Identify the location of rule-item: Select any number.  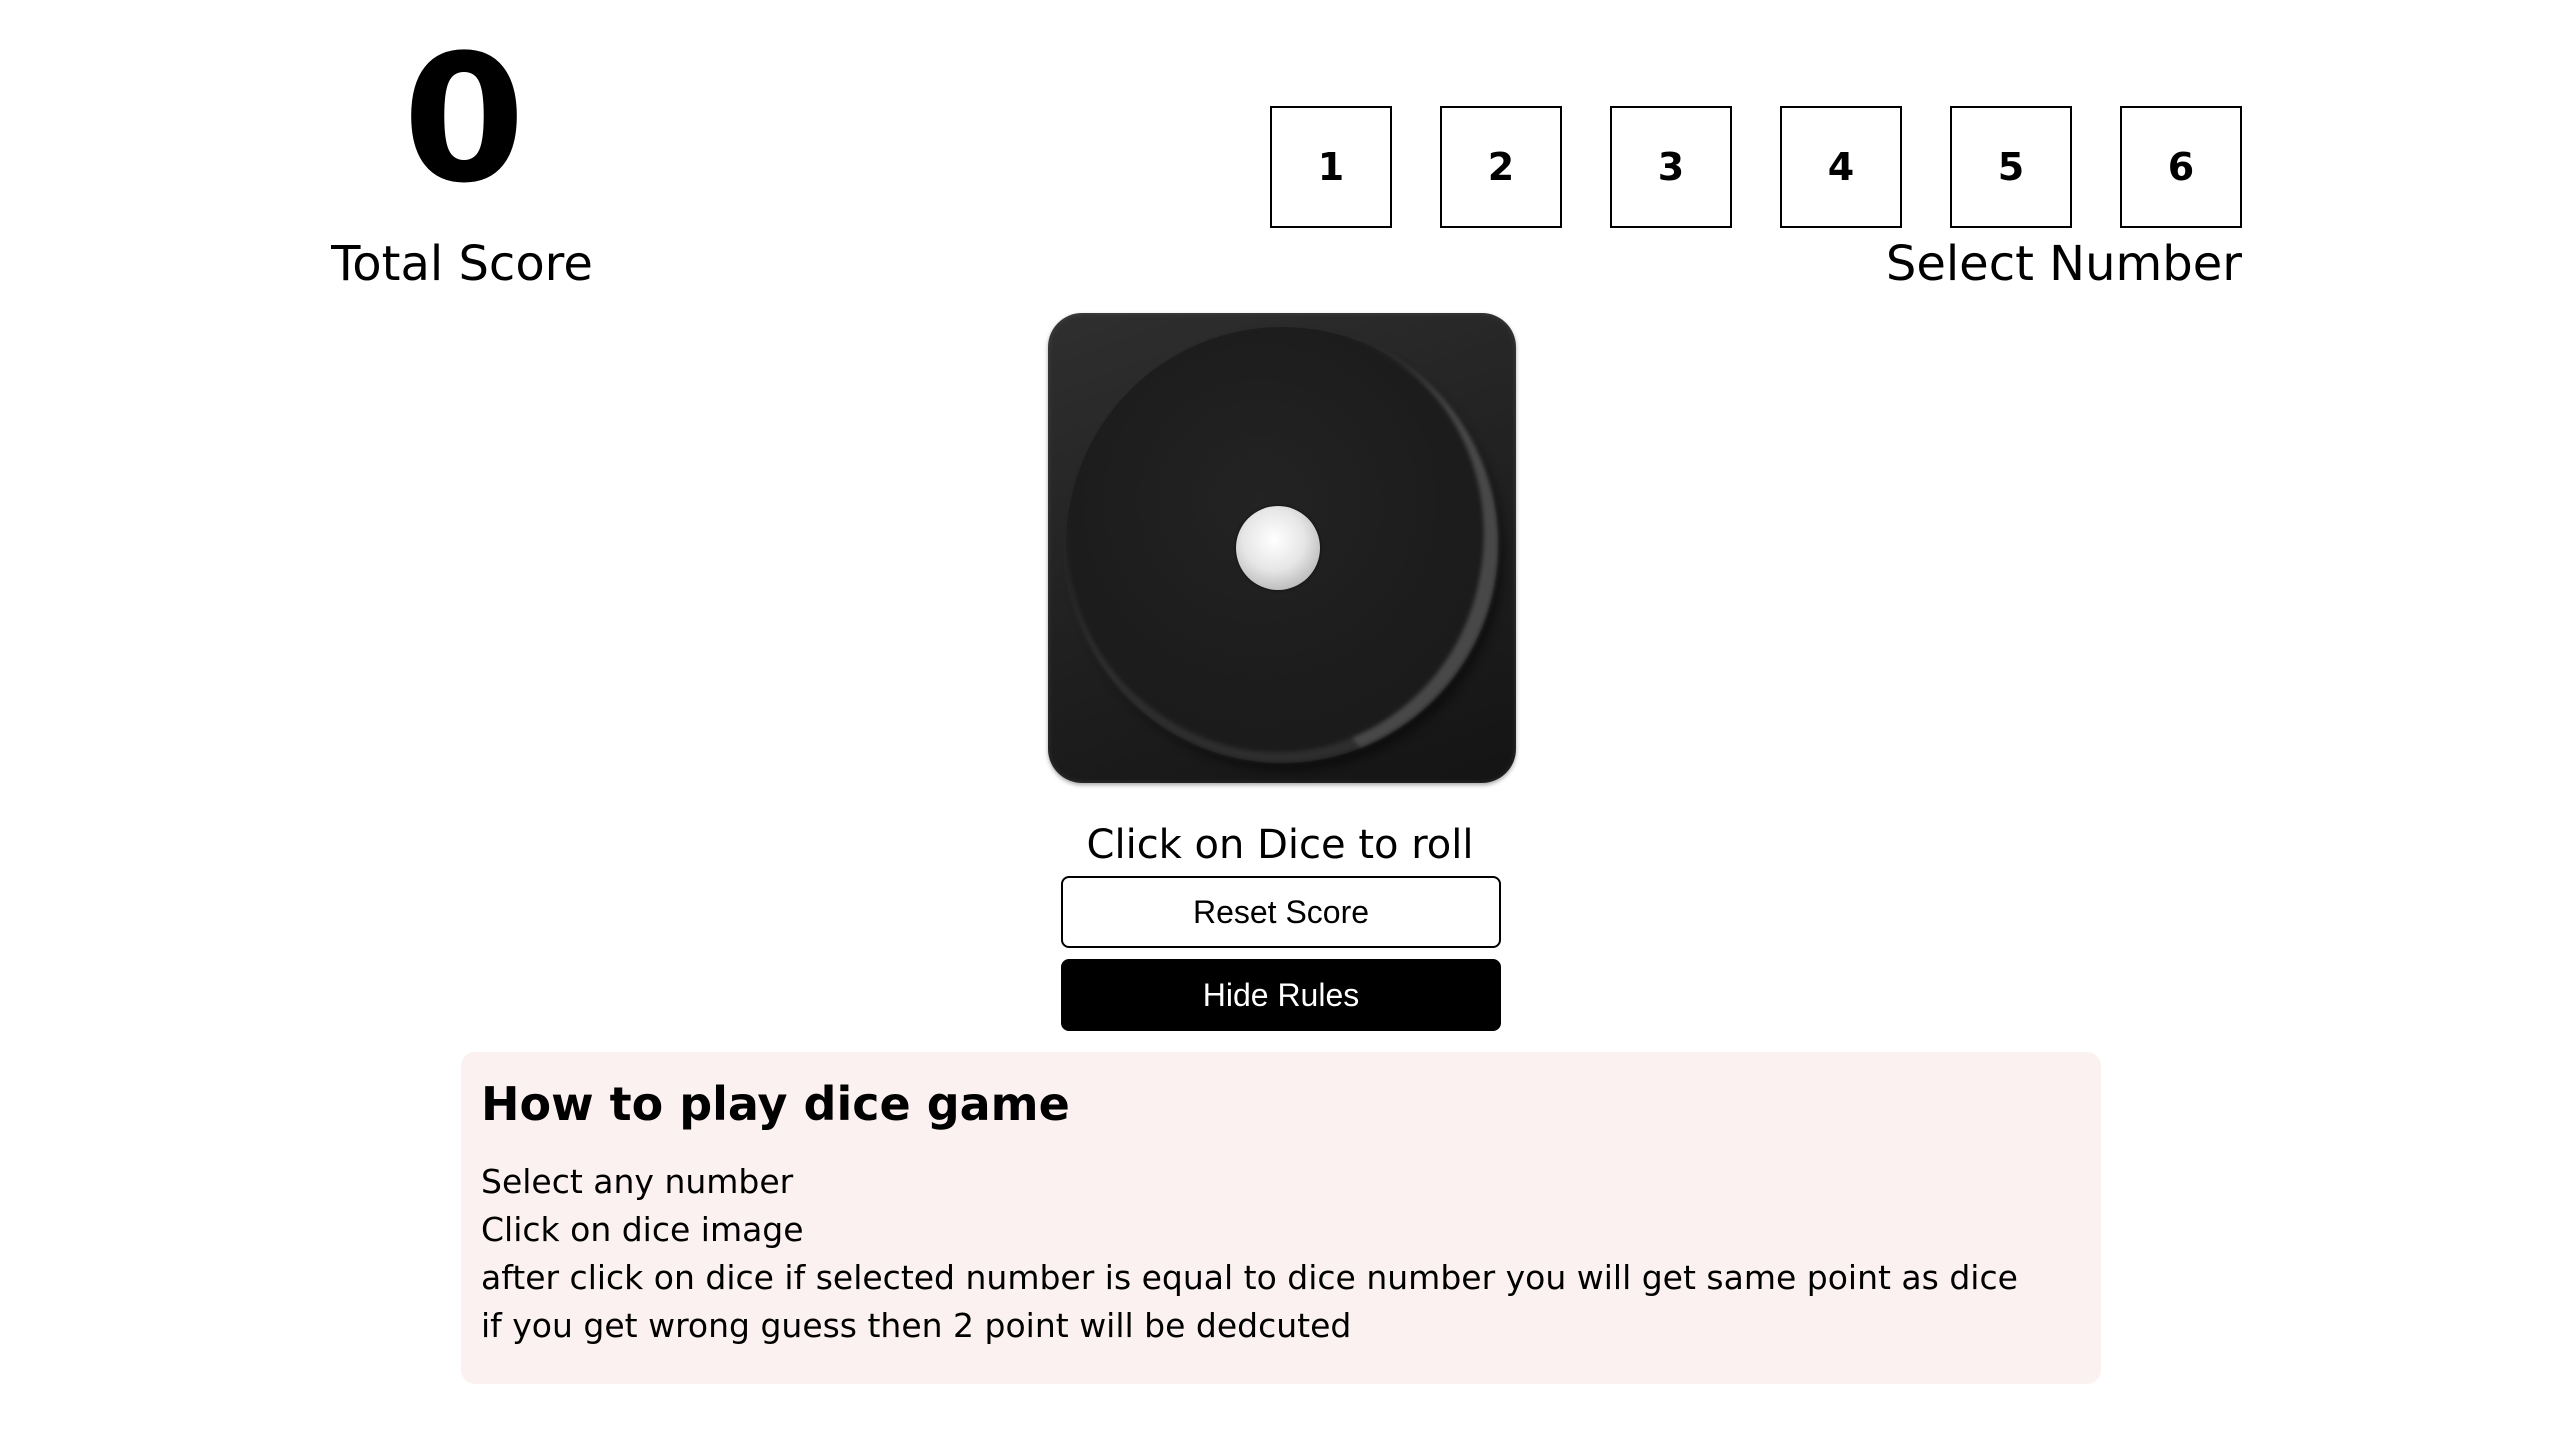
(637, 1181).